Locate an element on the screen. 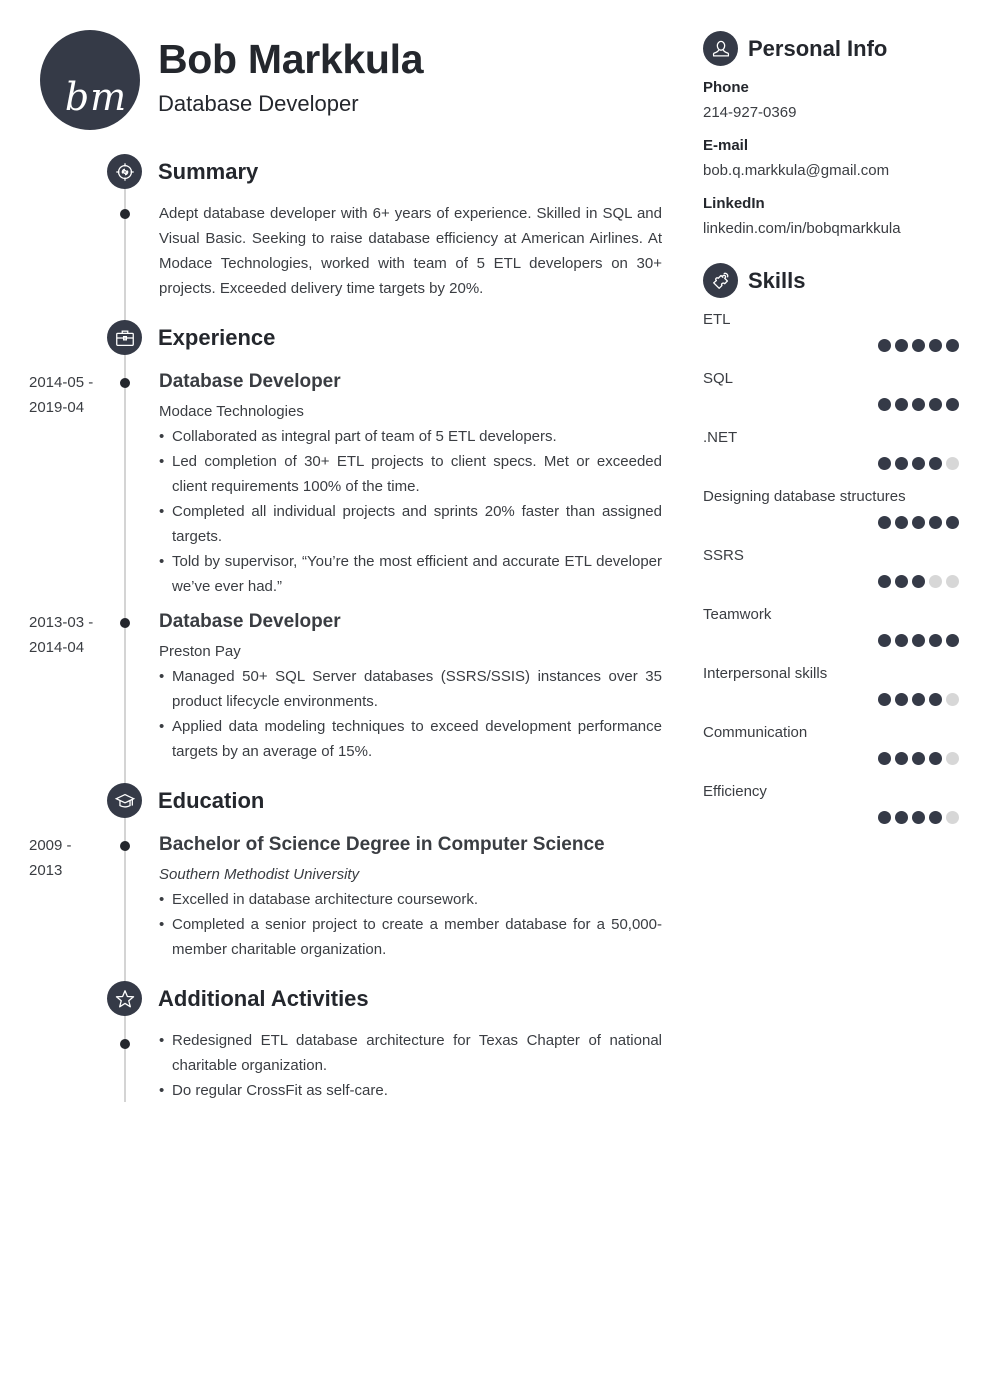 This screenshot has width=990, height=1400. skill-item: Designing database structures is located at coordinates (831, 516).